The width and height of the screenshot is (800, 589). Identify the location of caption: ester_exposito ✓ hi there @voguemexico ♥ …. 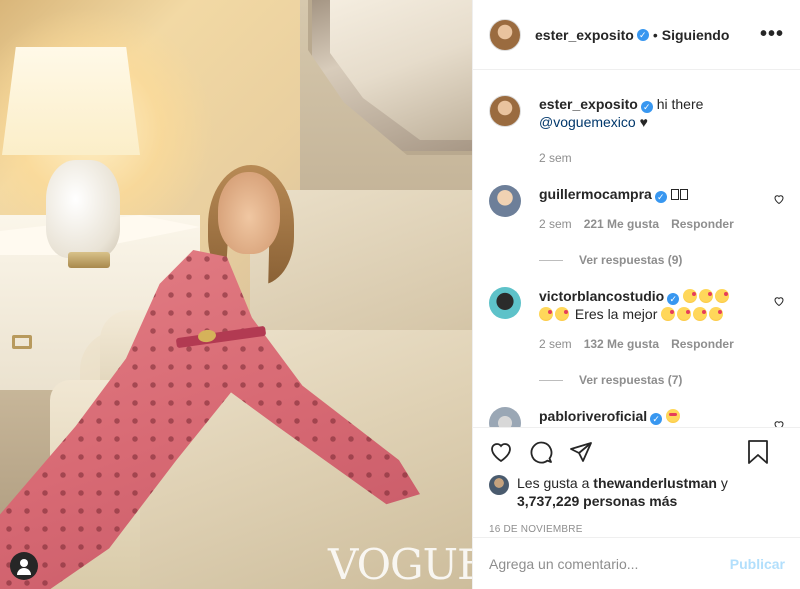
(637, 131).